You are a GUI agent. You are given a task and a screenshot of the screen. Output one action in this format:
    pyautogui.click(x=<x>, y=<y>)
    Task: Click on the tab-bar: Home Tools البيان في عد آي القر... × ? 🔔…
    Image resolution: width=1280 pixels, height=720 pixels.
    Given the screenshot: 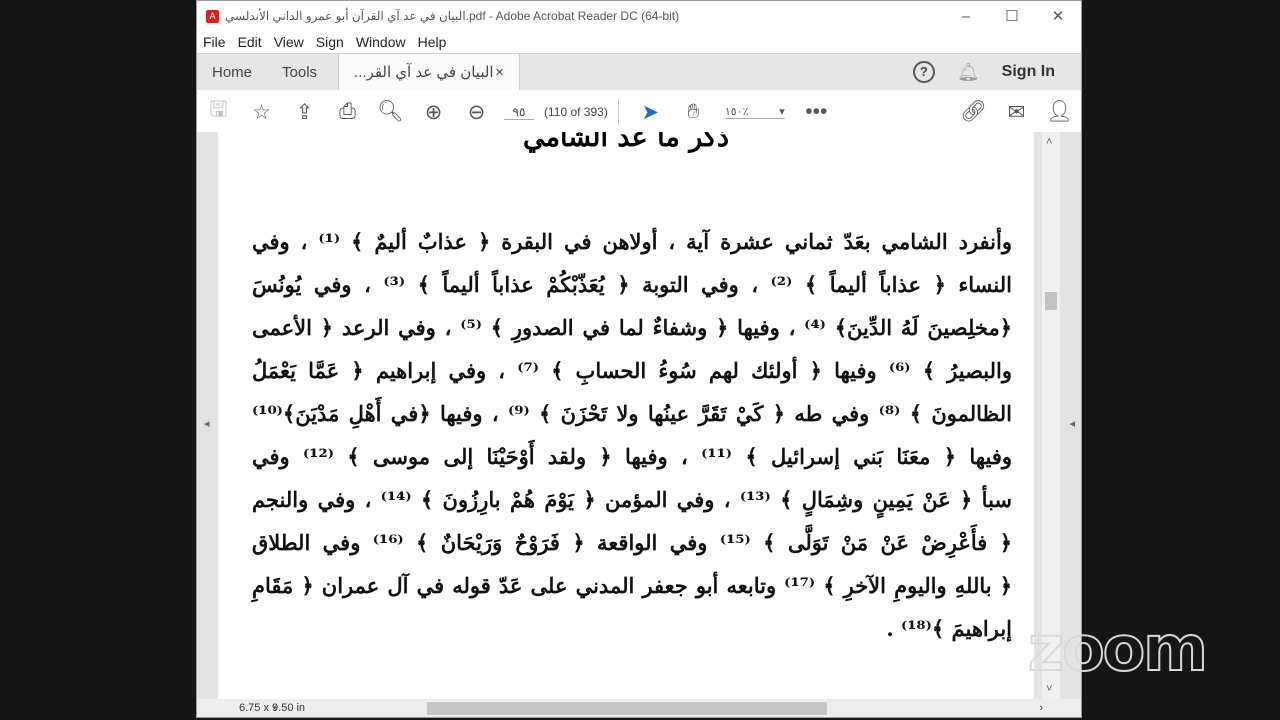 What is the action you would take?
    pyautogui.click(x=639, y=71)
    